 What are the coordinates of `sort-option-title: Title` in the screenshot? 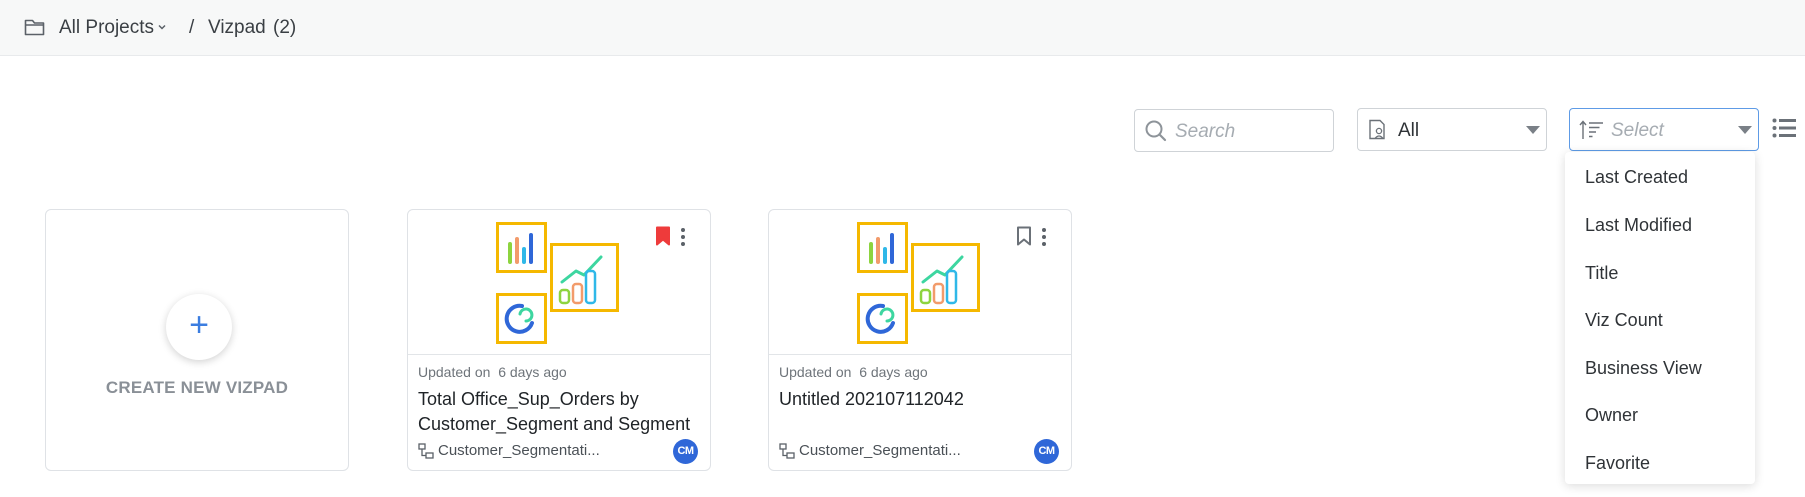 It's located at (1601, 273).